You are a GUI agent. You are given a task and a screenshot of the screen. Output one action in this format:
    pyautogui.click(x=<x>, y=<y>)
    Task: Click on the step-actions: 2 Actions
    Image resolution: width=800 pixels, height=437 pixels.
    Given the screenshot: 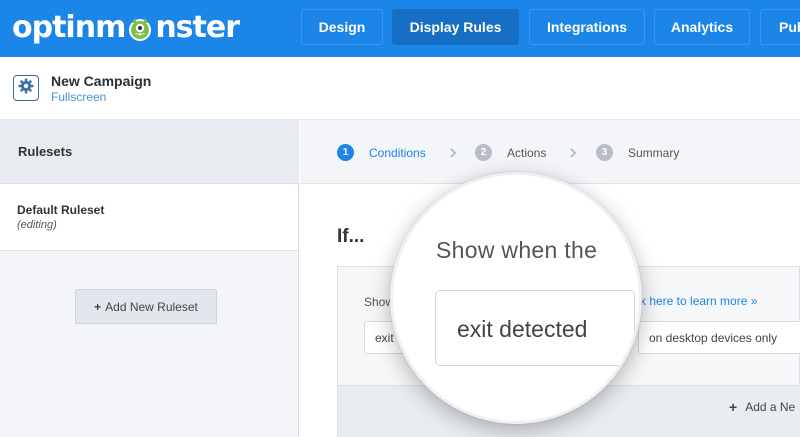 What is the action you would take?
    pyautogui.click(x=510, y=152)
    